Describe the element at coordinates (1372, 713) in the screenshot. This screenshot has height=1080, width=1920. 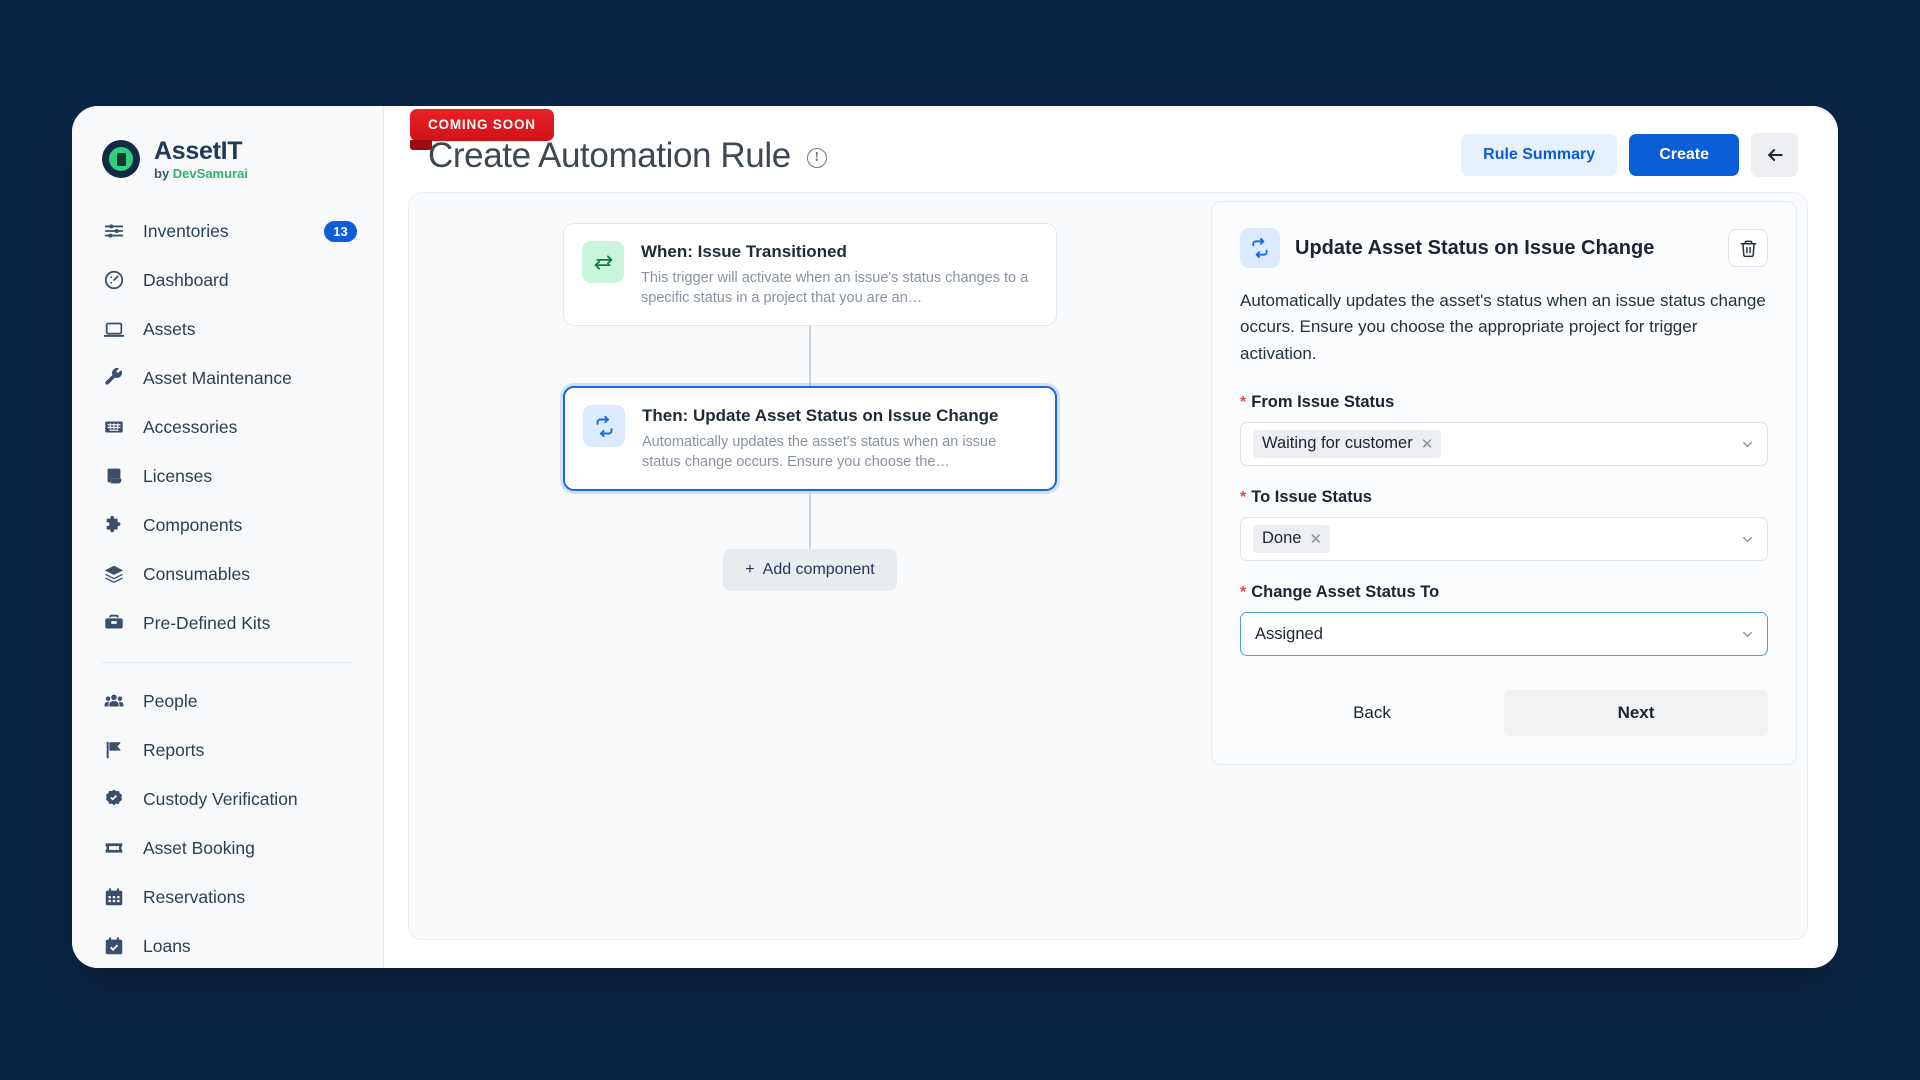
I see `back-button: Back` at that location.